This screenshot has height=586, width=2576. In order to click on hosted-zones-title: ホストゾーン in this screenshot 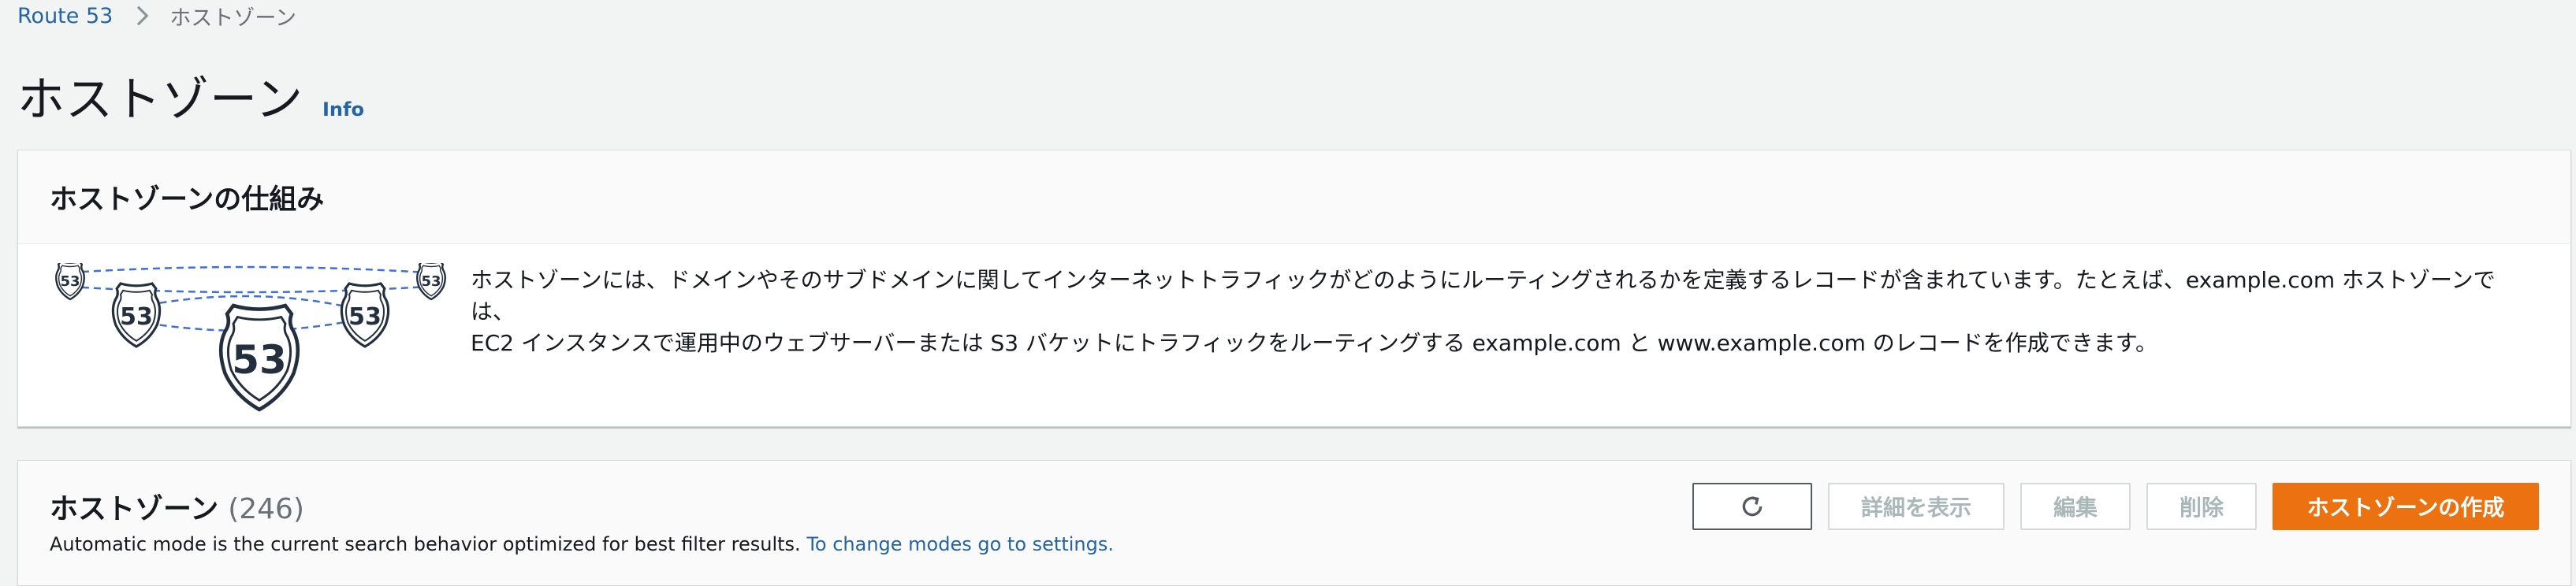, I will do `click(134, 509)`.